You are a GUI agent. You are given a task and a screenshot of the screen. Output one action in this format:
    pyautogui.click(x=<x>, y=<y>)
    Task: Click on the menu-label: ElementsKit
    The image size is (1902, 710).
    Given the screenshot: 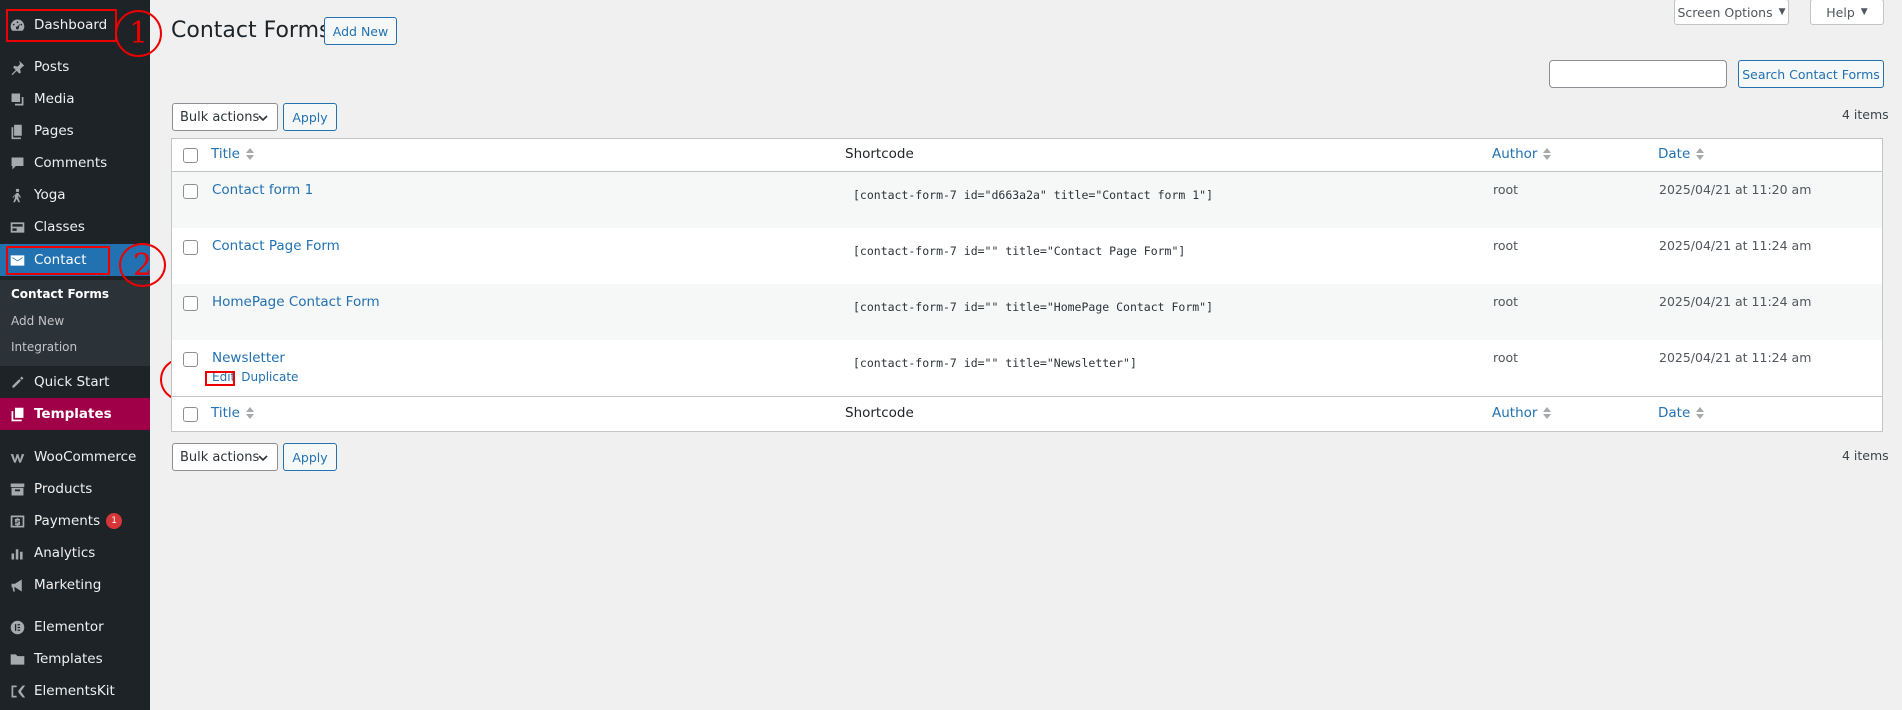 What is the action you would take?
    pyautogui.click(x=74, y=691)
    